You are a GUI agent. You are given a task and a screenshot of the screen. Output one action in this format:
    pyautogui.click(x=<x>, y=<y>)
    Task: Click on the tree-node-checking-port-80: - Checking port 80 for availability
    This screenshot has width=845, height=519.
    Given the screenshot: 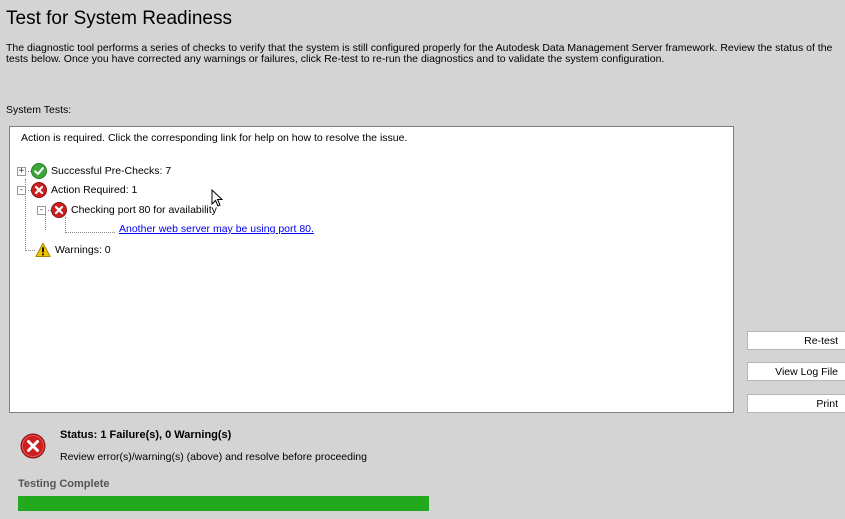 What is the action you would take?
    pyautogui.click(x=127, y=210)
    